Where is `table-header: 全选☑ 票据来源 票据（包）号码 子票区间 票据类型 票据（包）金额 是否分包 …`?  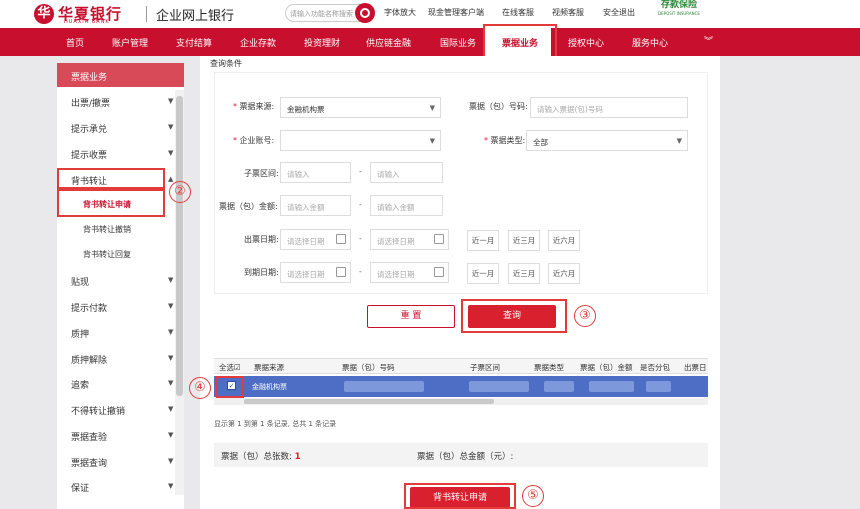 table-header: 全选☑ 票据来源 票据（包）号码 子票区间 票据类型 票据（包）金额 是否分包 … is located at coordinates (461, 366).